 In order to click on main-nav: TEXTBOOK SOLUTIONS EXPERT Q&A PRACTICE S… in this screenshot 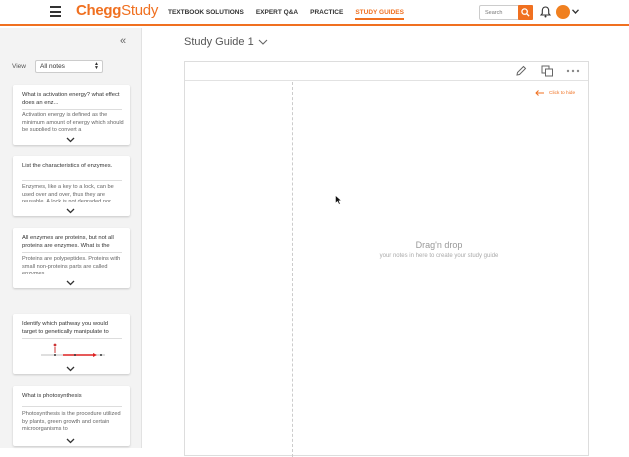, I will do `click(286, 14)`.